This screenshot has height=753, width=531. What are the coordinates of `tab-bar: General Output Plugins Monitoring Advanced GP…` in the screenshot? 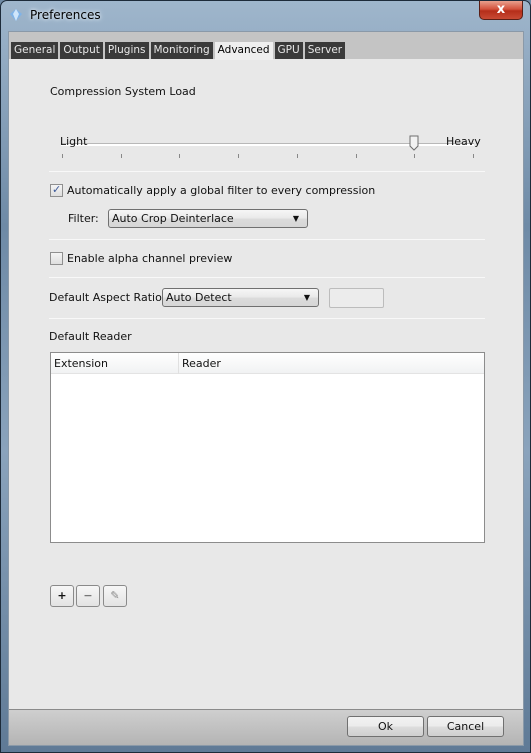 It's located at (266, 46).